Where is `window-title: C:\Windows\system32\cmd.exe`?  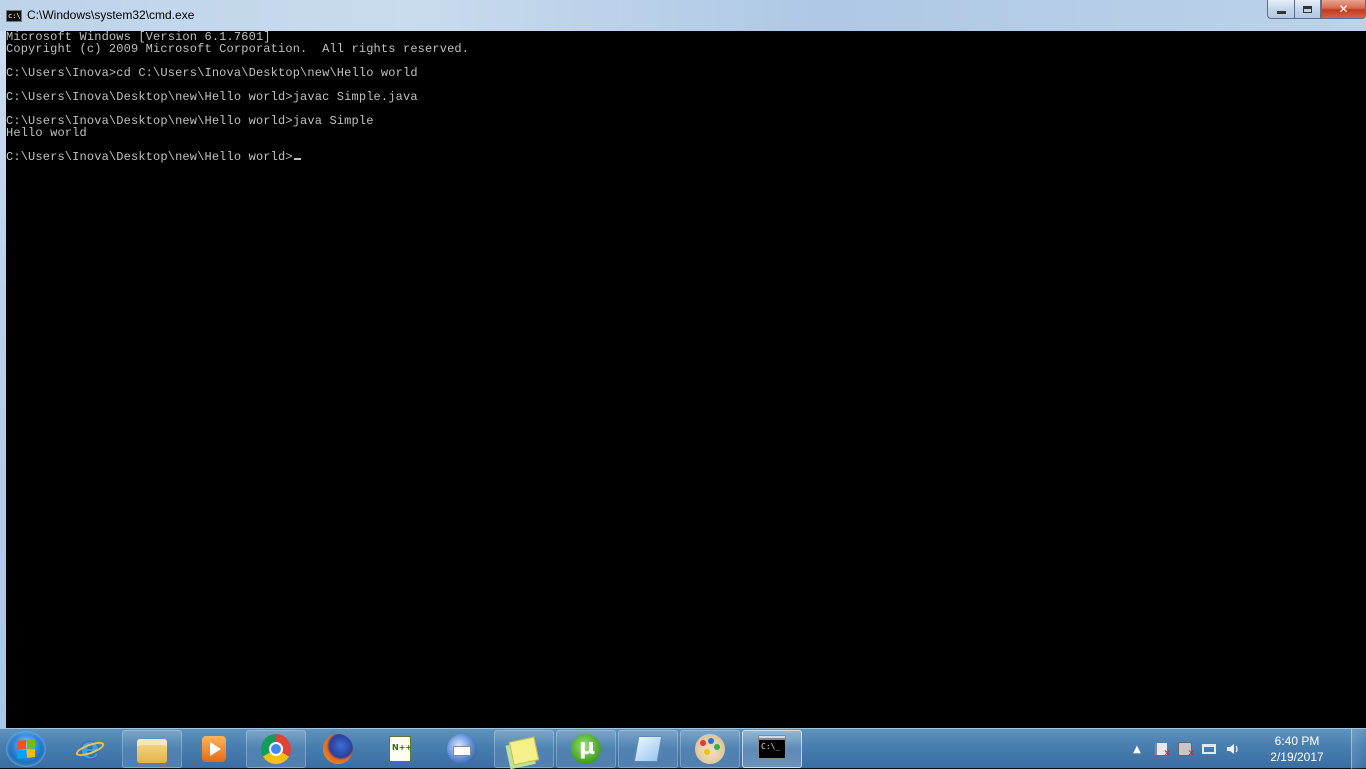
window-title: C:\Windows\system32\cmd.exe is located at coordinates (111, 15).